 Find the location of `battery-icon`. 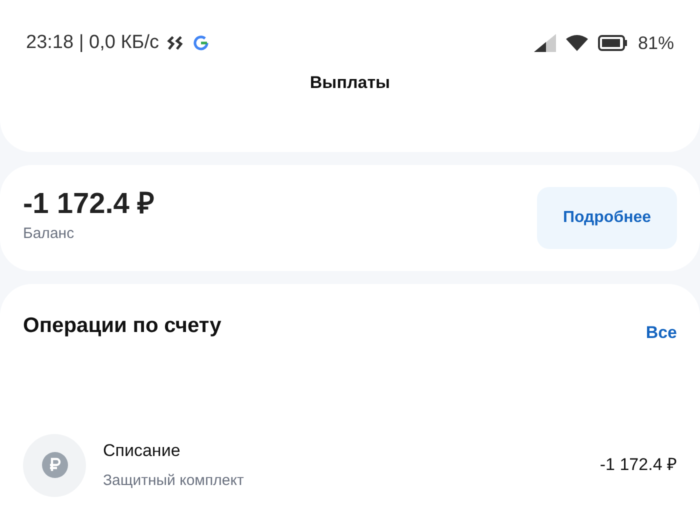

battery-icon is located at coordinates (613, 43).